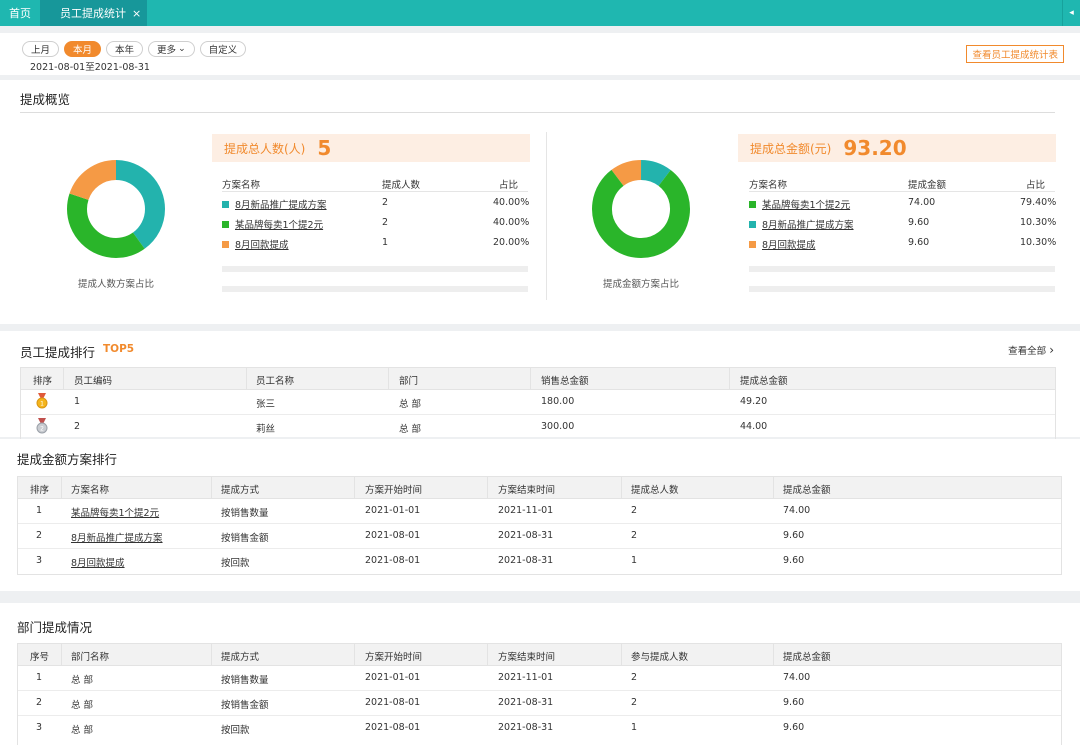 This screenshot has width=1080, height=745. I want to click on section-title: 提成概览, so click(45, 99).